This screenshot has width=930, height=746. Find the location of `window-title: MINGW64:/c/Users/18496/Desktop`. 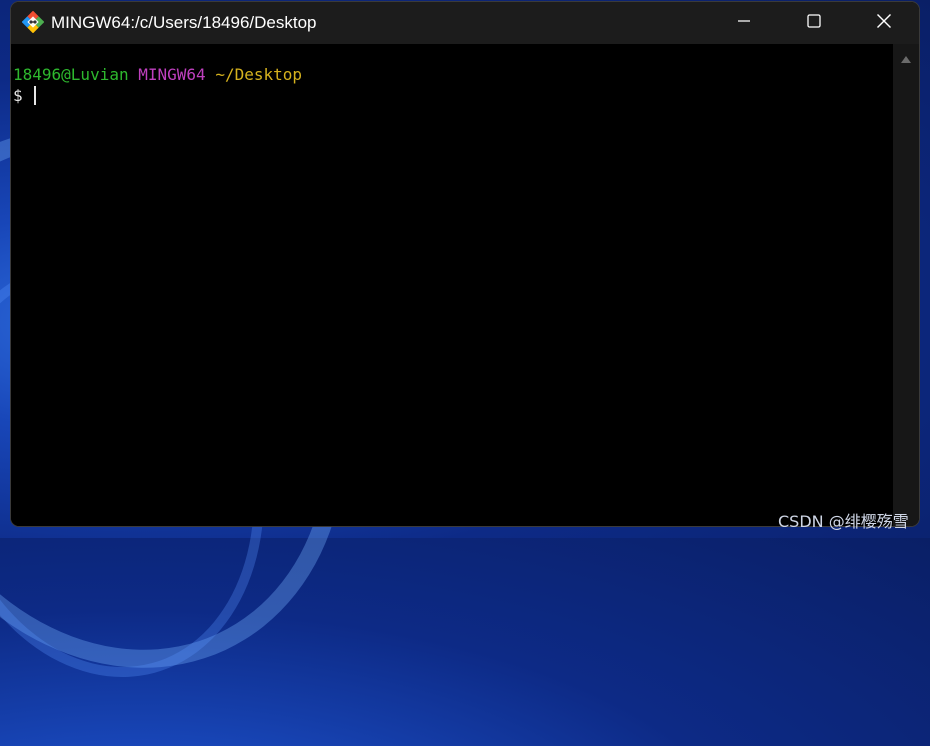

window-title: MINGW64:/c/Users/18496/Desktop is located at coordinates (184, 22).